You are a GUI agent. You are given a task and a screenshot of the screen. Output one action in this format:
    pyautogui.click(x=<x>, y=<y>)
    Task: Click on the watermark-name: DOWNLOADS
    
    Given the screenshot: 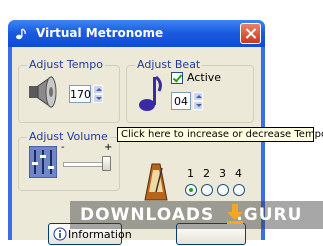 What is the action you would take?
    pyautogui.click(x=147, y=215)
    